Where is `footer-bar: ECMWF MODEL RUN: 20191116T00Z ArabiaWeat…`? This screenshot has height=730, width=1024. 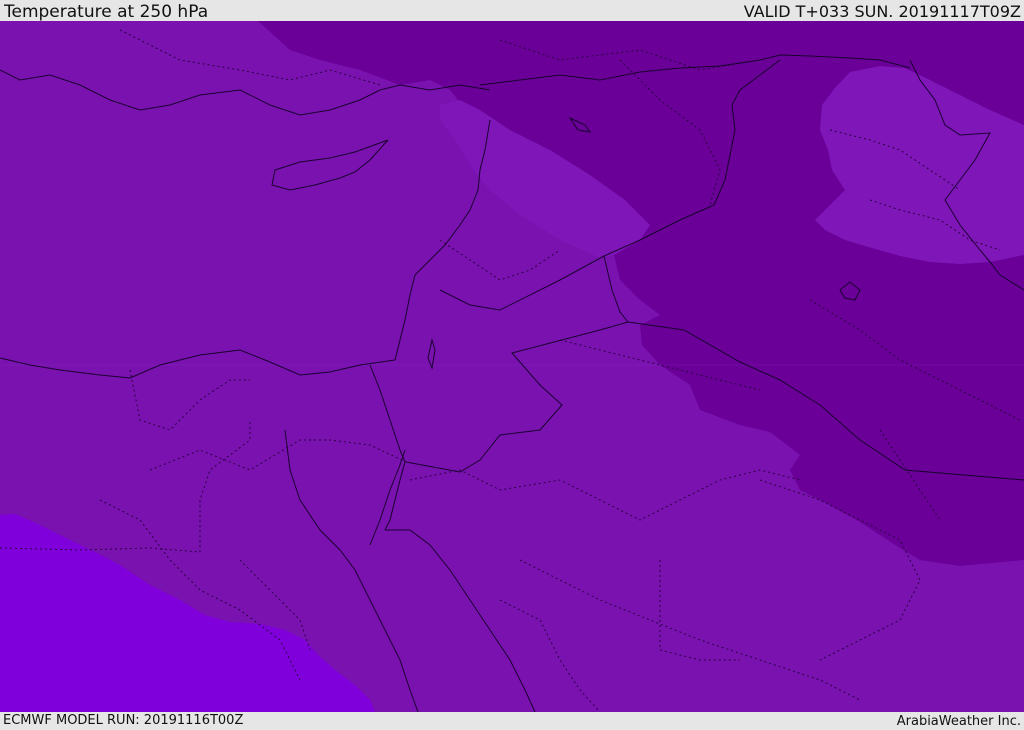
footer-bar: ECMWF MODEL RUN: 20191116T00Z ArabiaWeat… is located at coordinates (512, 720).